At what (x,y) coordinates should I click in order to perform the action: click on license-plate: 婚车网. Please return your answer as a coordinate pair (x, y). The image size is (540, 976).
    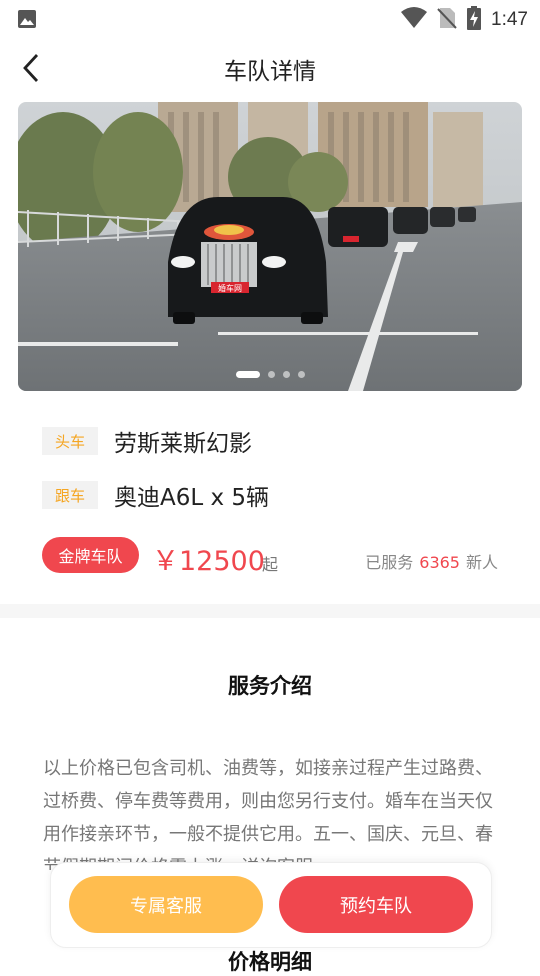
    Looking at the image, I should click on (230, 288).